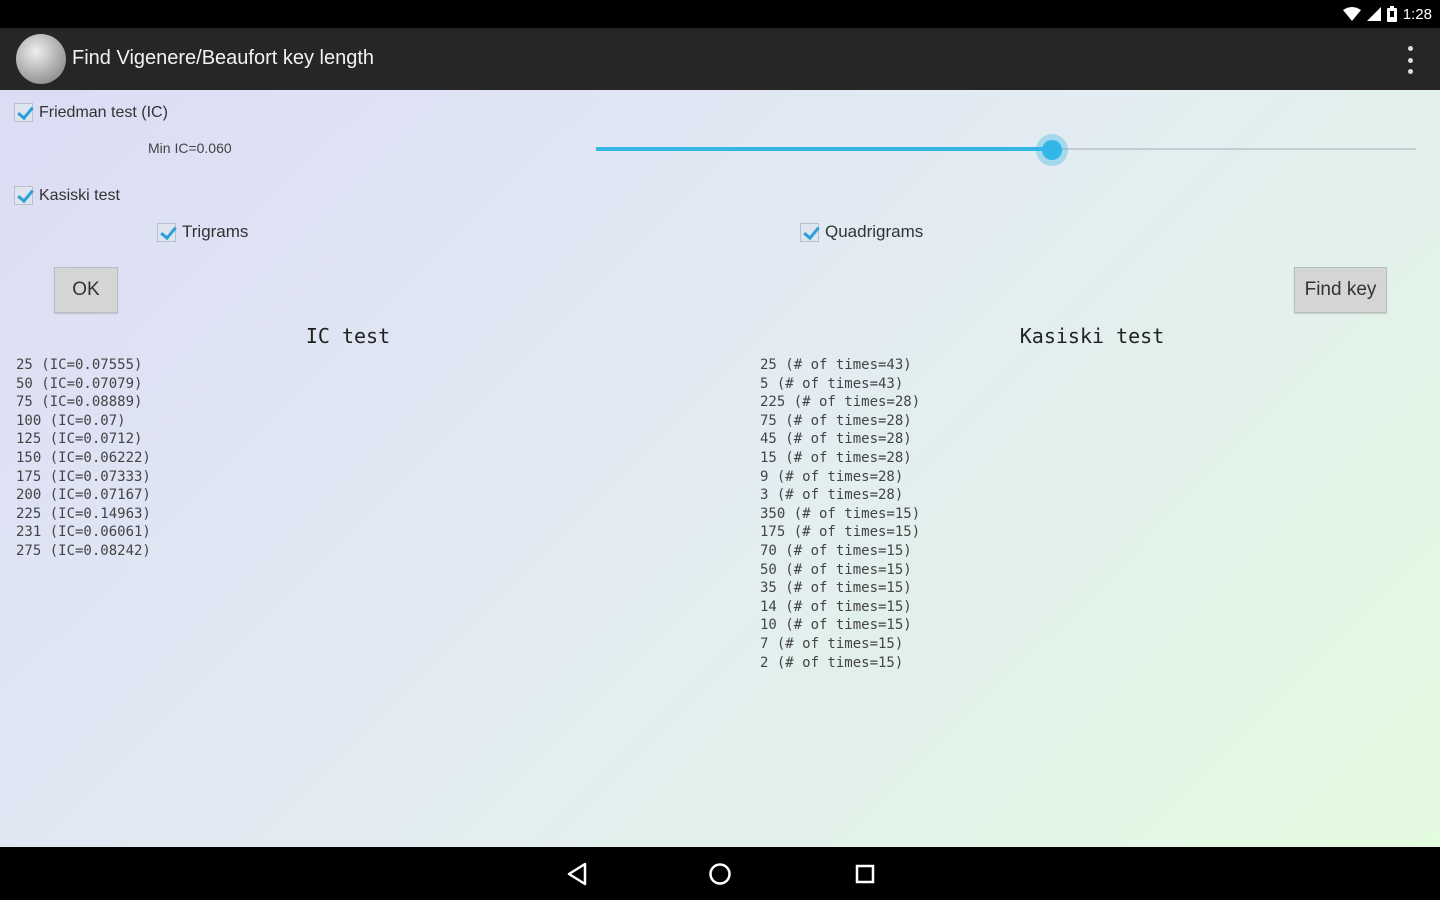  What do you see at coordinates (836, 588) in the screenshot?
I see `kasiski-result-item: 35 (# of times=15)` at bounding box center [836, 588].